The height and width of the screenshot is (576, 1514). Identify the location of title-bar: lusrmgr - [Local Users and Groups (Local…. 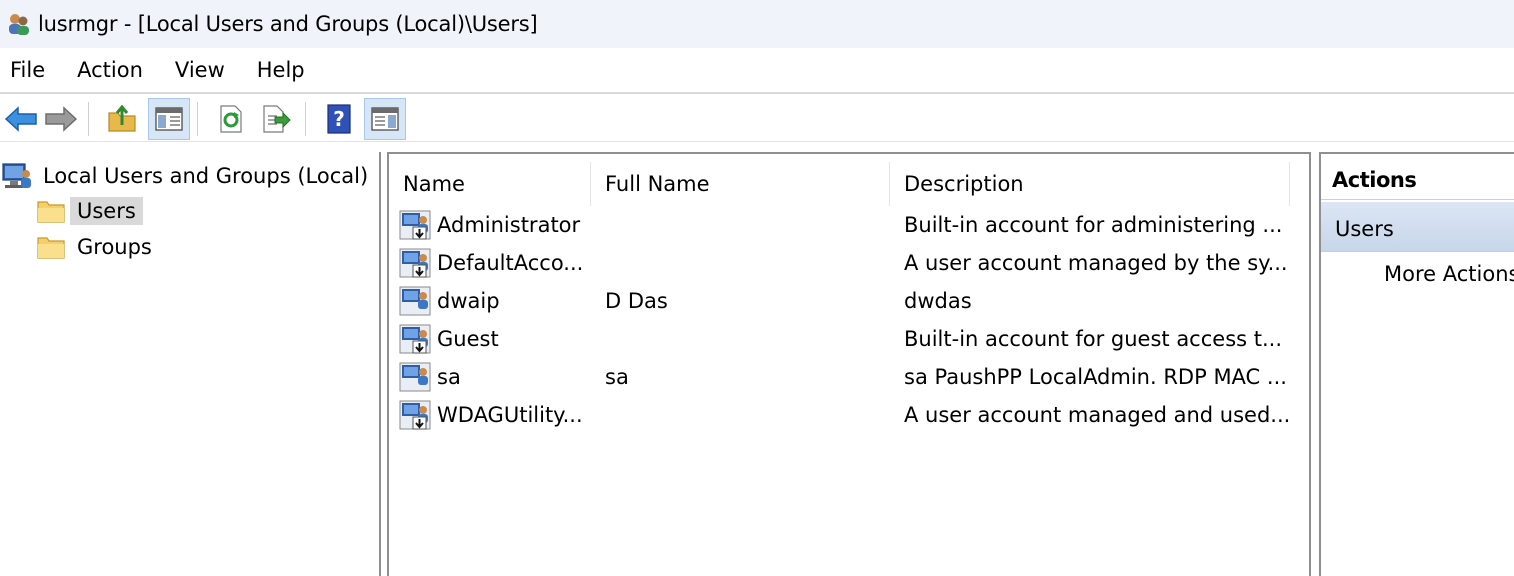
(757, 24).